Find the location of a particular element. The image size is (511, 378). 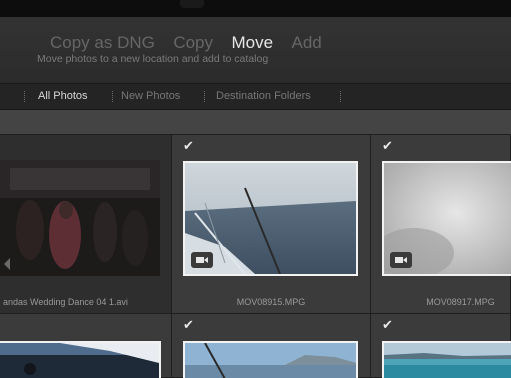

beach-image is located at coordinates (447, 360).